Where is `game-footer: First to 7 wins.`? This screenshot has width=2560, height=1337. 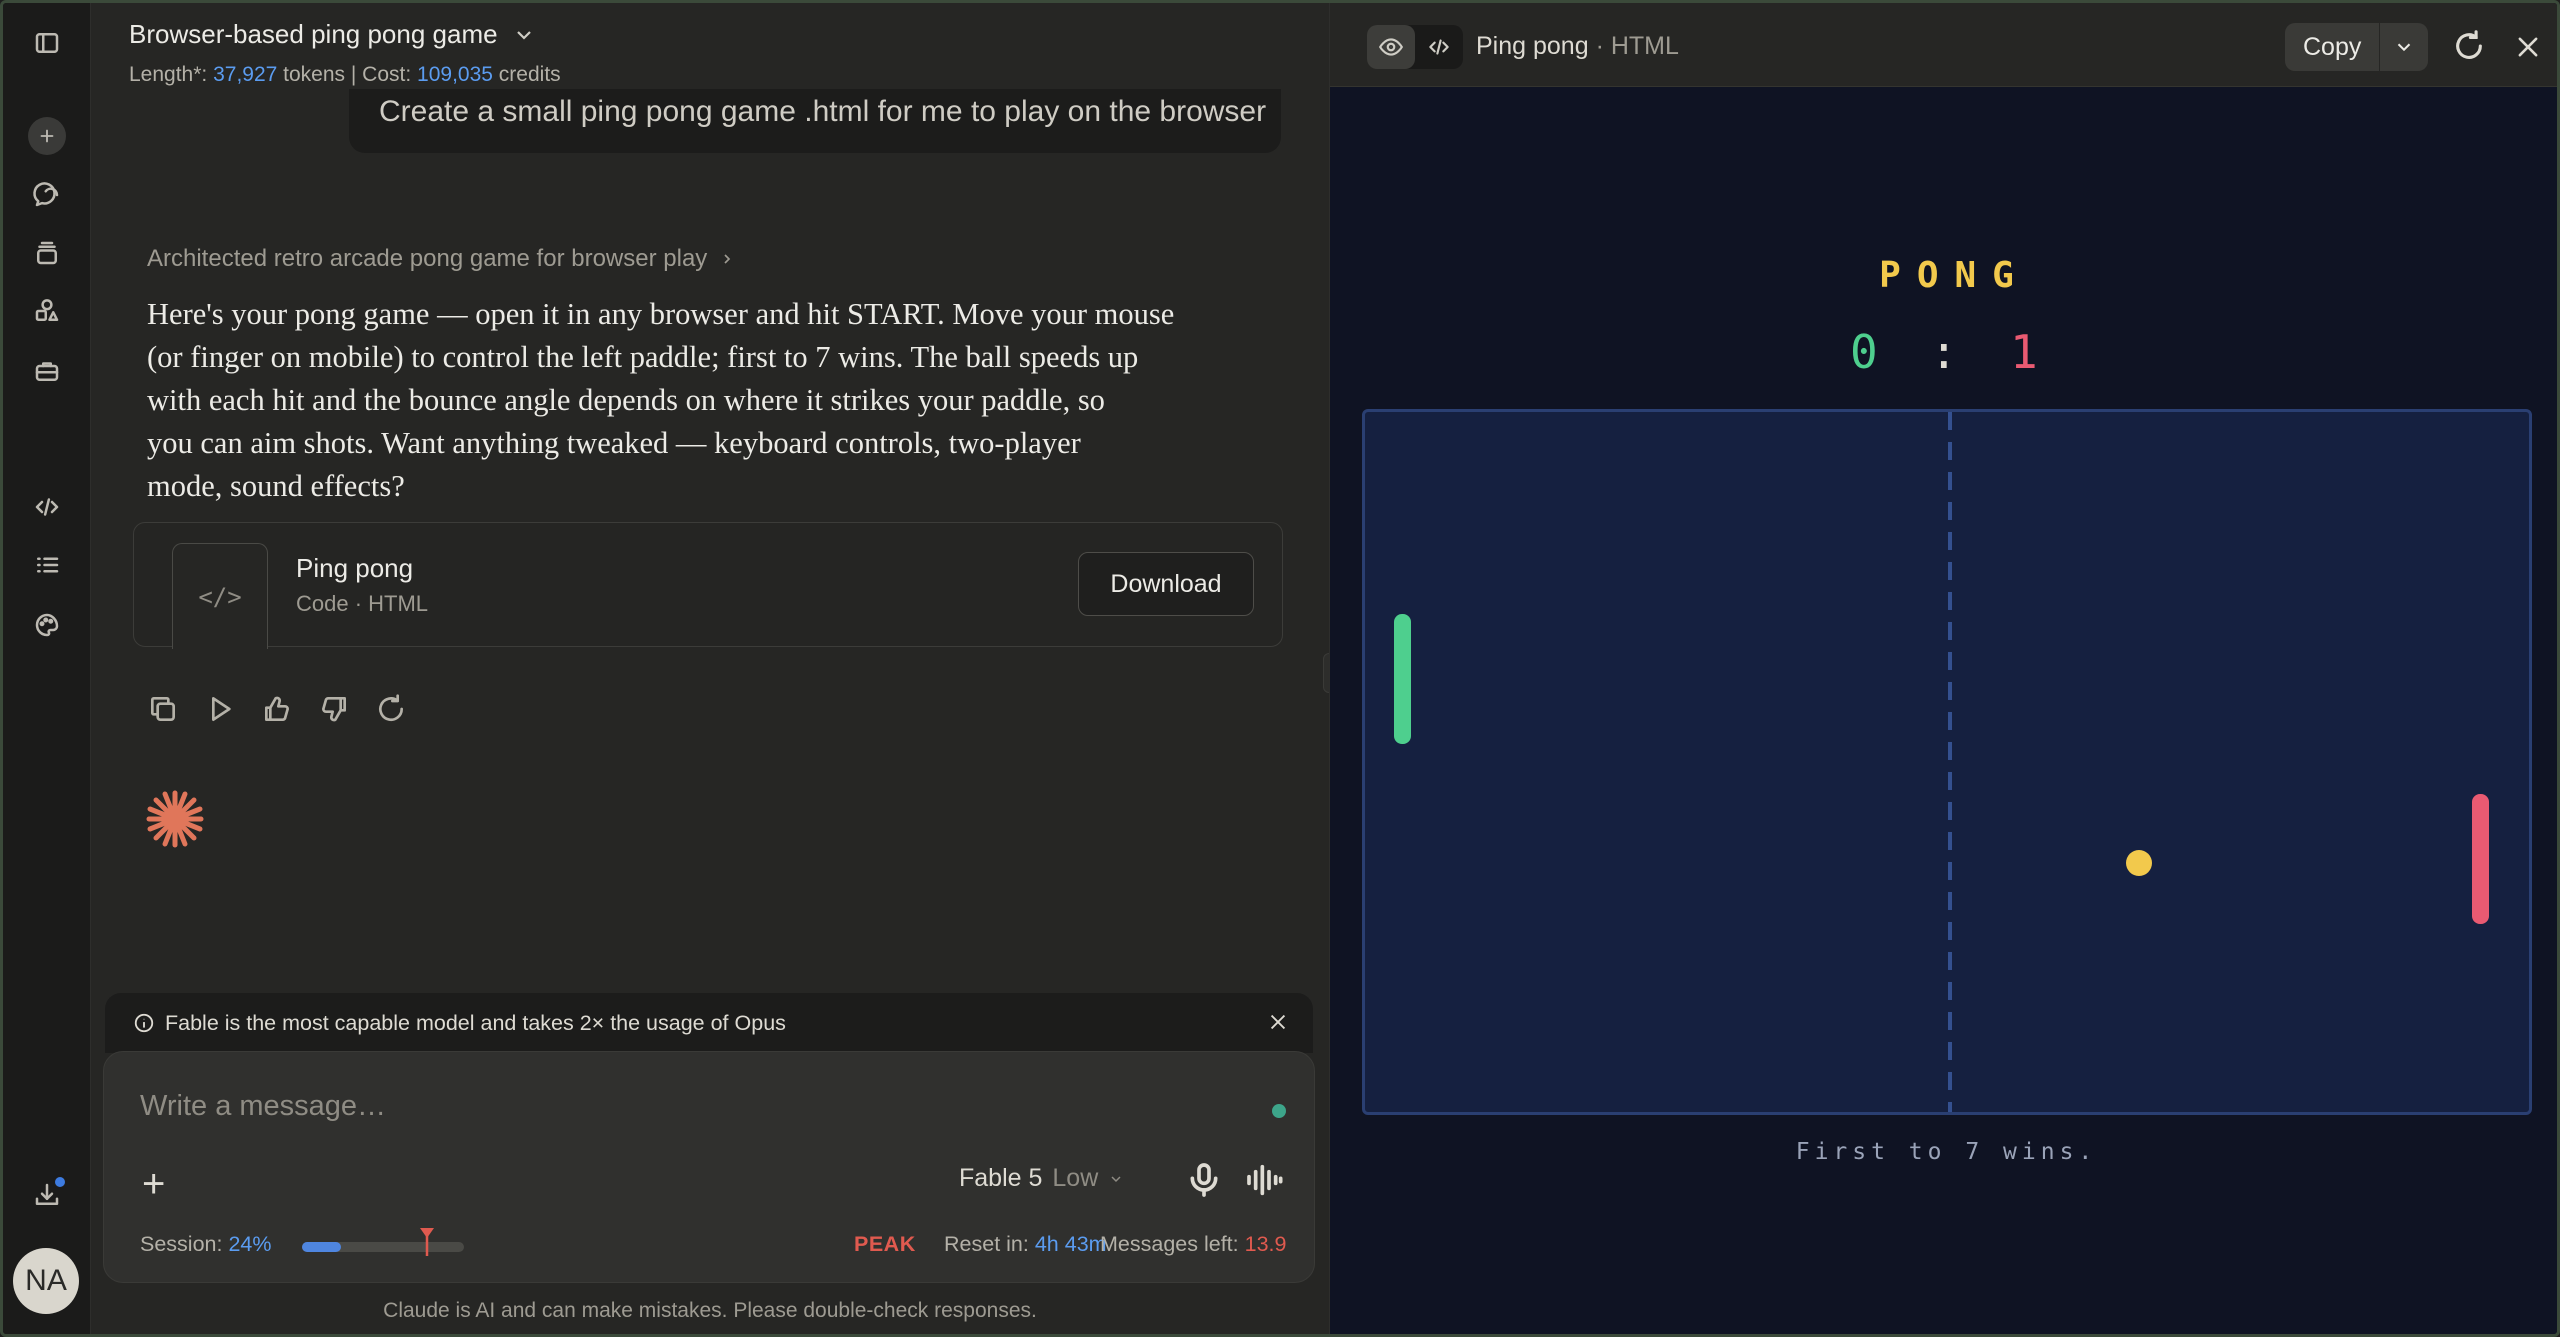 game-footer: First to 7 wins. is located at coordinates (1946, 1152).